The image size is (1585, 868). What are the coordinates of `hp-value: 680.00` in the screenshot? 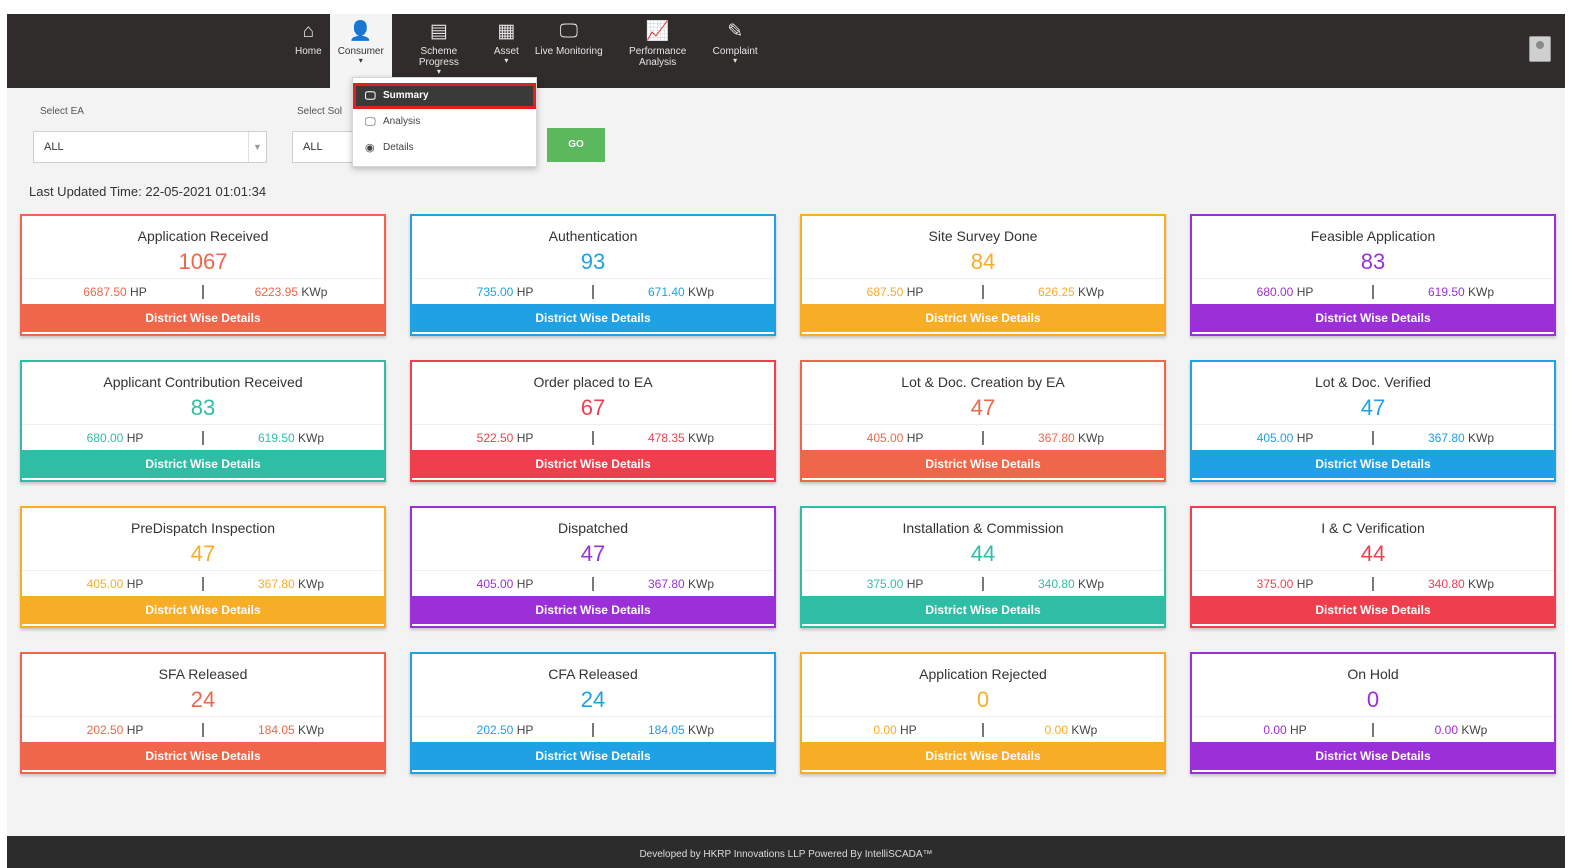 It's located at (105, 437).